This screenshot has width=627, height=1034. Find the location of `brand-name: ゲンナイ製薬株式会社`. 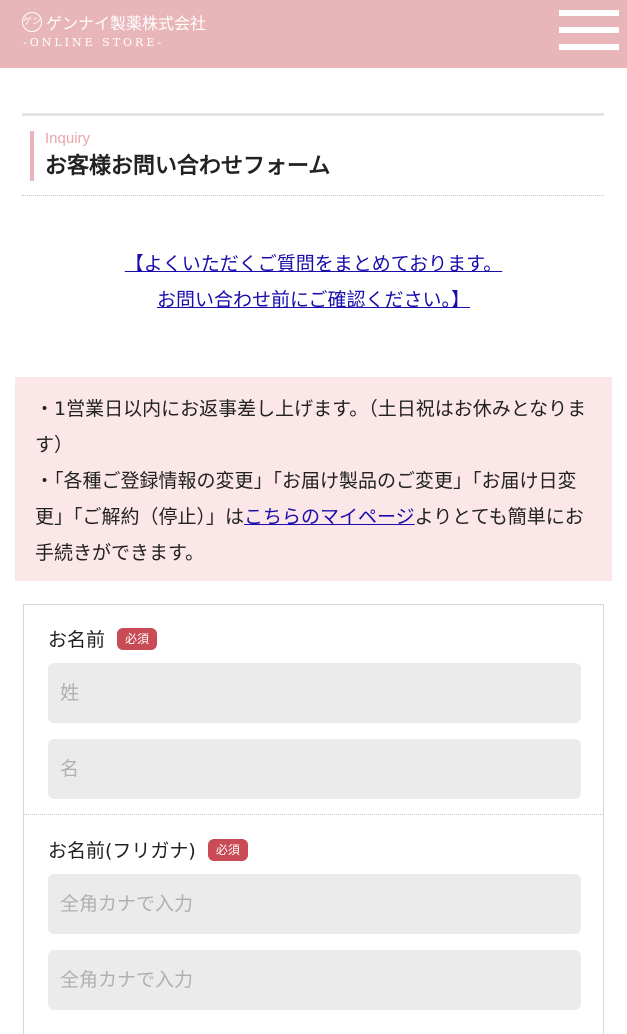

brand-name: ゲンナイ製薬株式会社 is located at coordinates (126, 23).